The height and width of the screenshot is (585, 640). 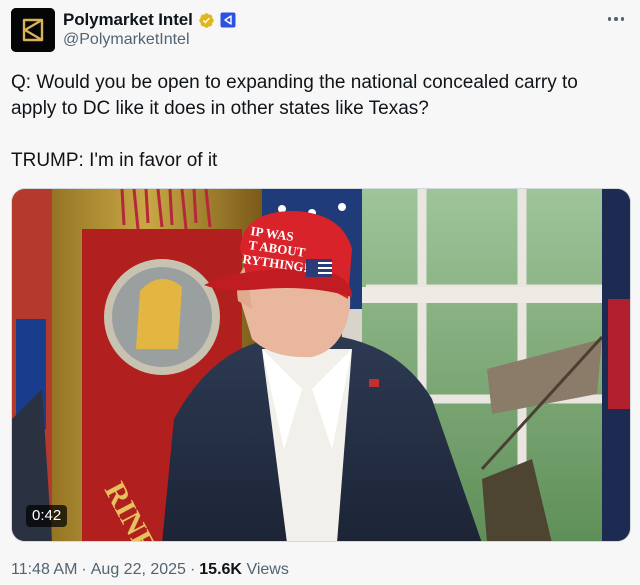 What do you see at coordinates (47, 516) in the screenshot?
I see `video-duration-badge: 0:42` at bounding box center [47, 516].